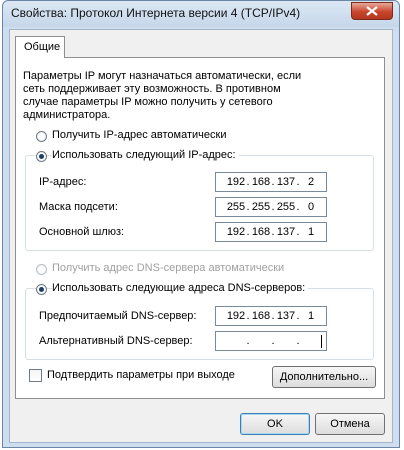  I want to click on confirm-on-exit-checkbox, so click(35, 375).